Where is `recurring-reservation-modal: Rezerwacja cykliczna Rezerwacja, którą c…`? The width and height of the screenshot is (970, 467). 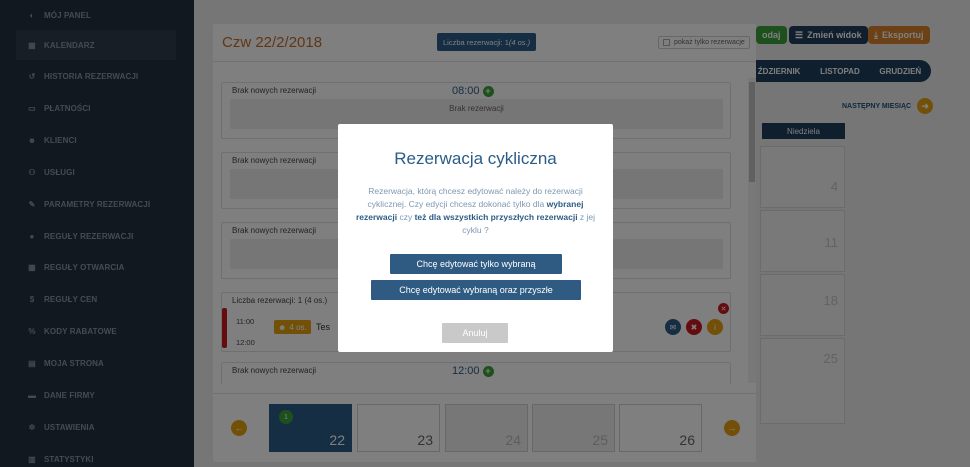
recurring-reservation-modal: Rezerwacja cykliczna Rezerwacja, którą c… is located at coordinates (475, 238).